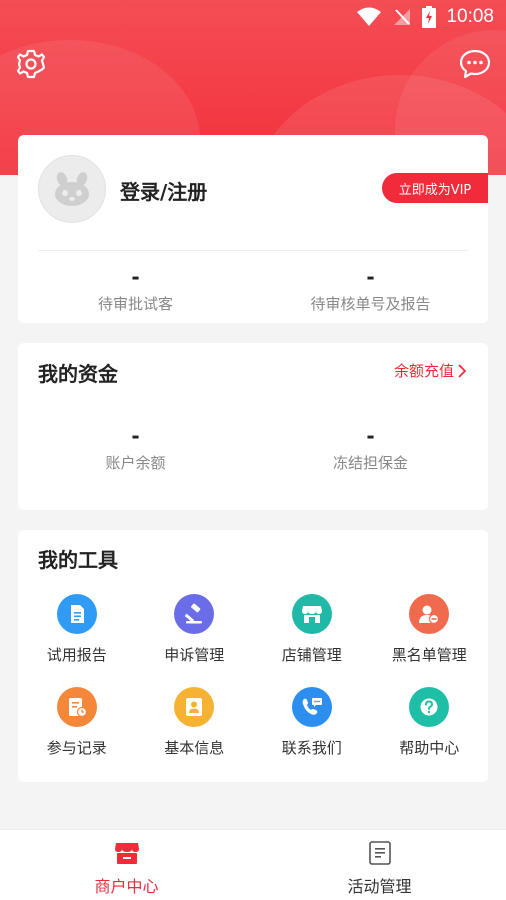 Image resolution: width=506 pixels, height=900 pixels. What do you see at coordinates (135, 304) in the screenshot?
I see `stat-label: 待审批试客` at bounding box center [135, 304].